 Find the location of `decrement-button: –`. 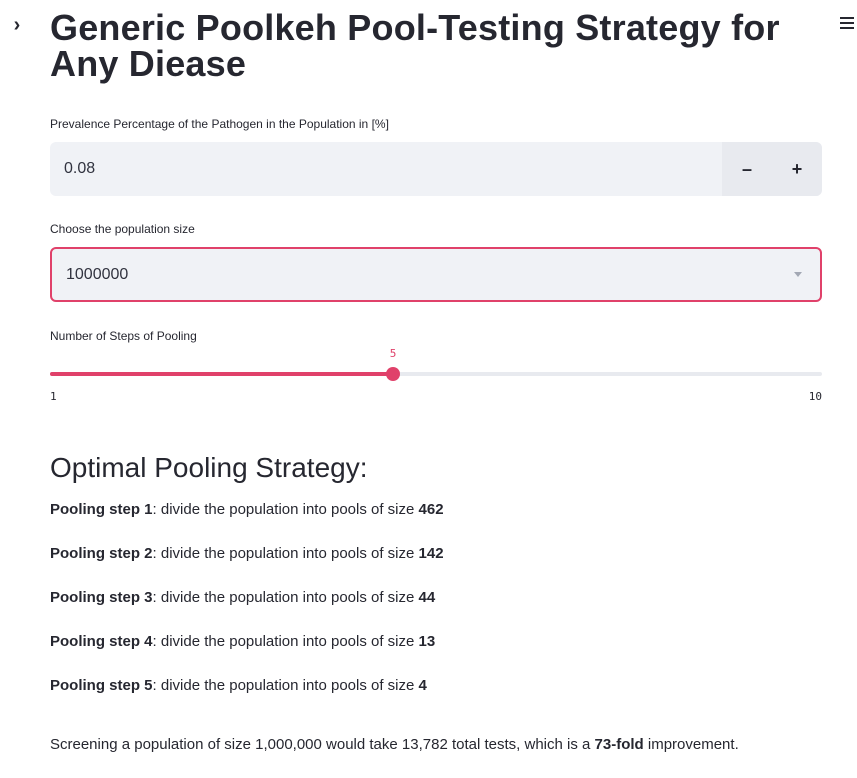

decrement-button: – is located at coordinates (747, 169).